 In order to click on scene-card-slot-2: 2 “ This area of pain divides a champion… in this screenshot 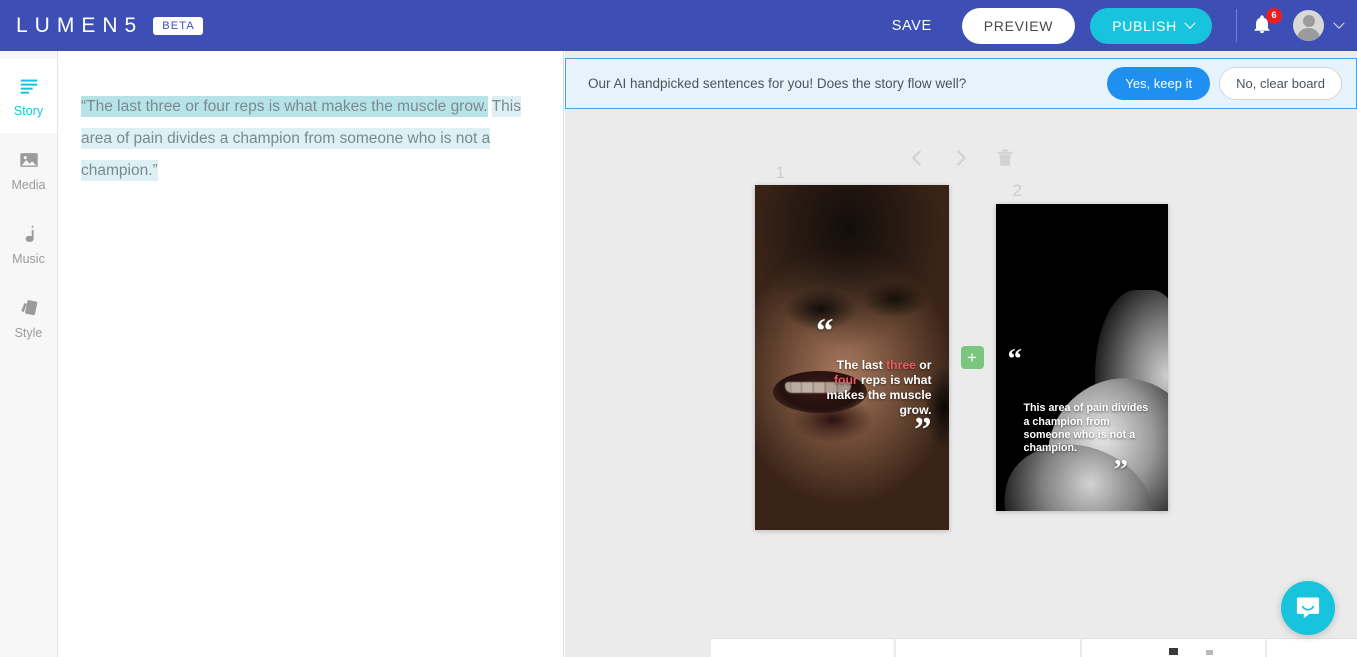, I will do `click(1081, 346)`.